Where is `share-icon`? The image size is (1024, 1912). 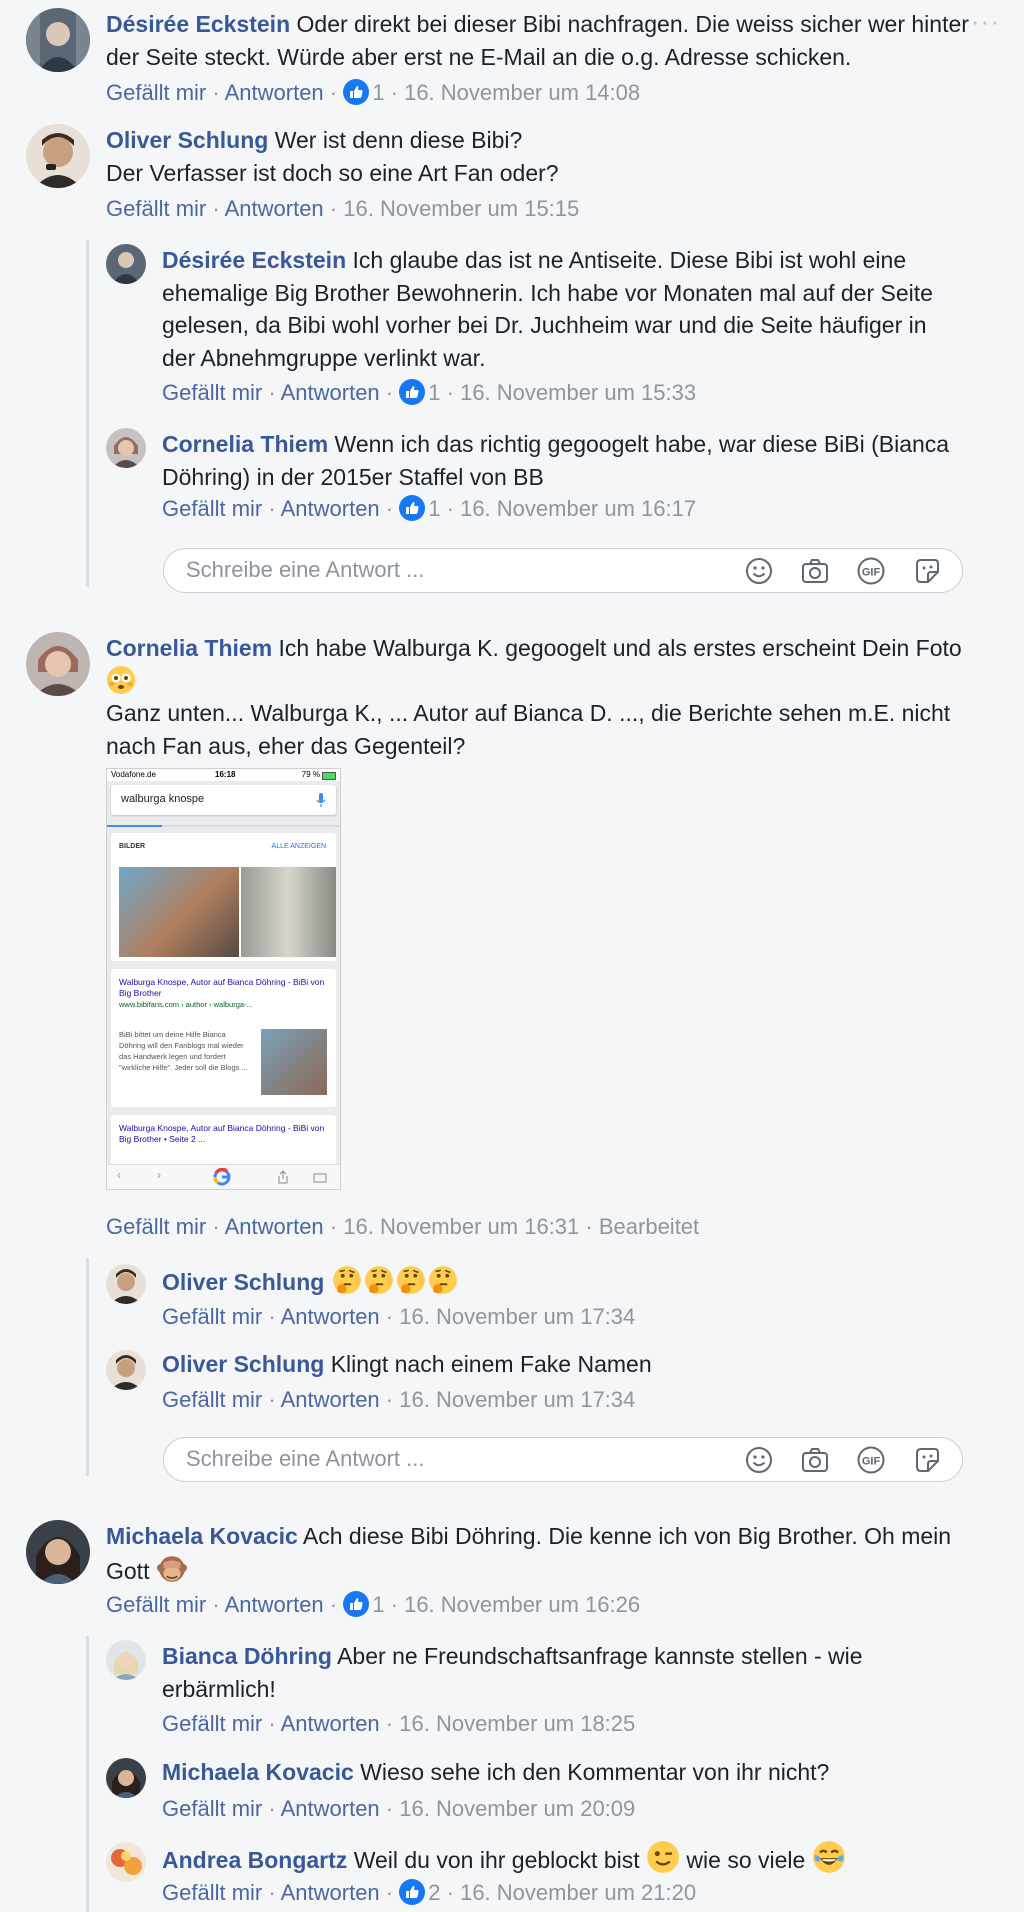 share-icon is located at coordinates (283, 1177).